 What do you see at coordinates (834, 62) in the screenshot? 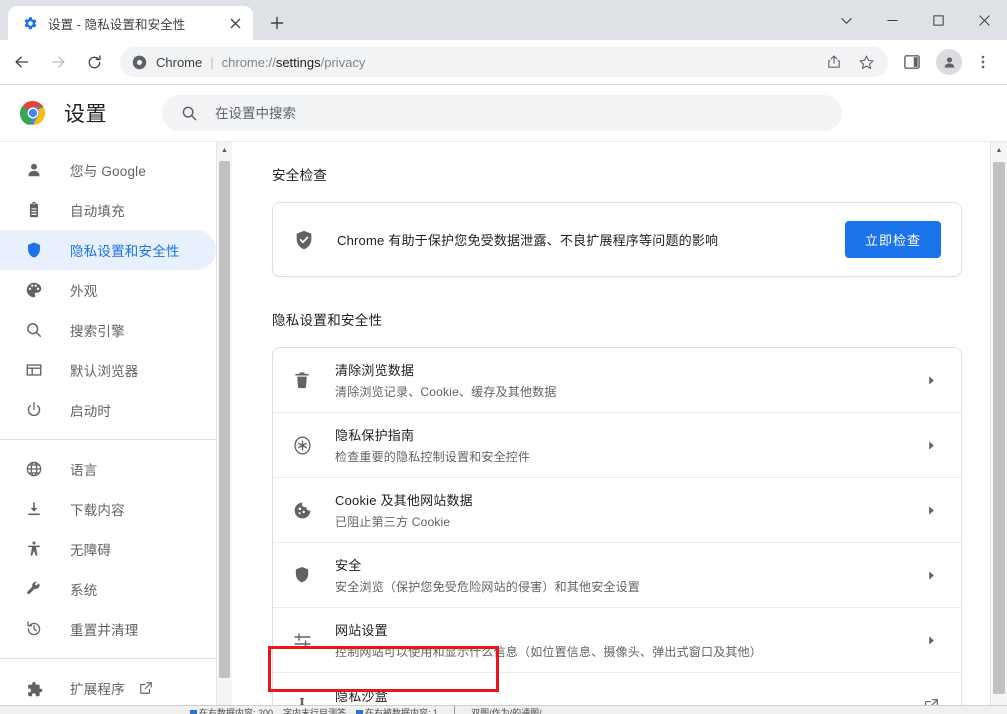
I see `share-icon` at bounding box center [834, 62].